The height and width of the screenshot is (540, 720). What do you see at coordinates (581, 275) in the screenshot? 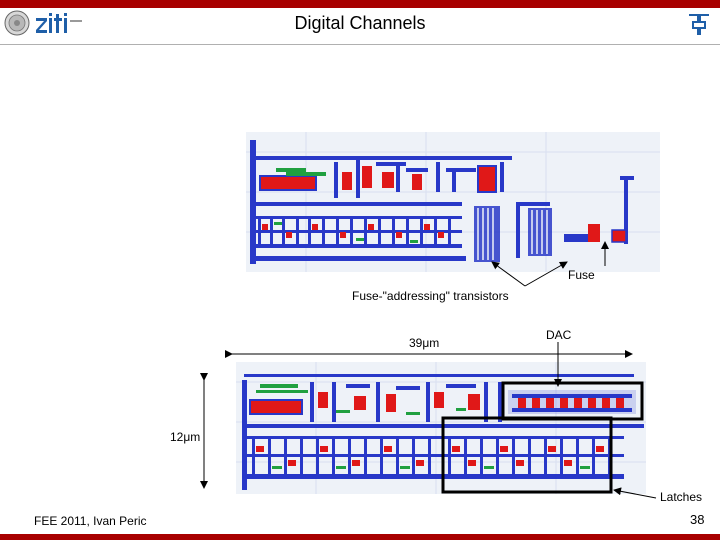
I see `fuse-label: Fuse` at bounding box center [581, 275].